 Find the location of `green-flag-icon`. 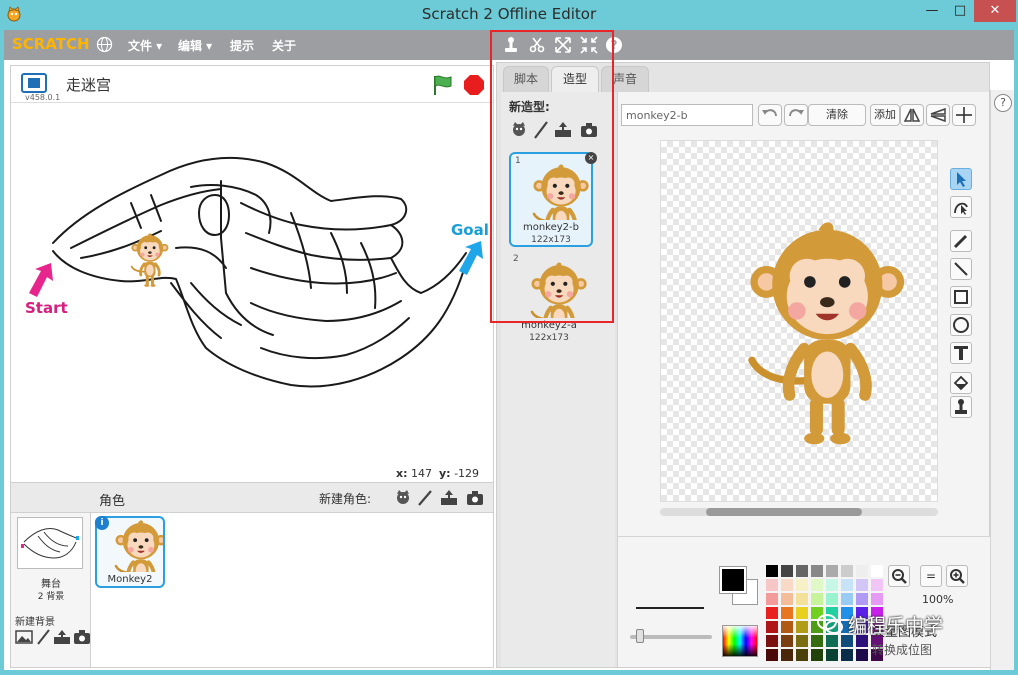

green-flag-icon is located at coordinates (443, 85).